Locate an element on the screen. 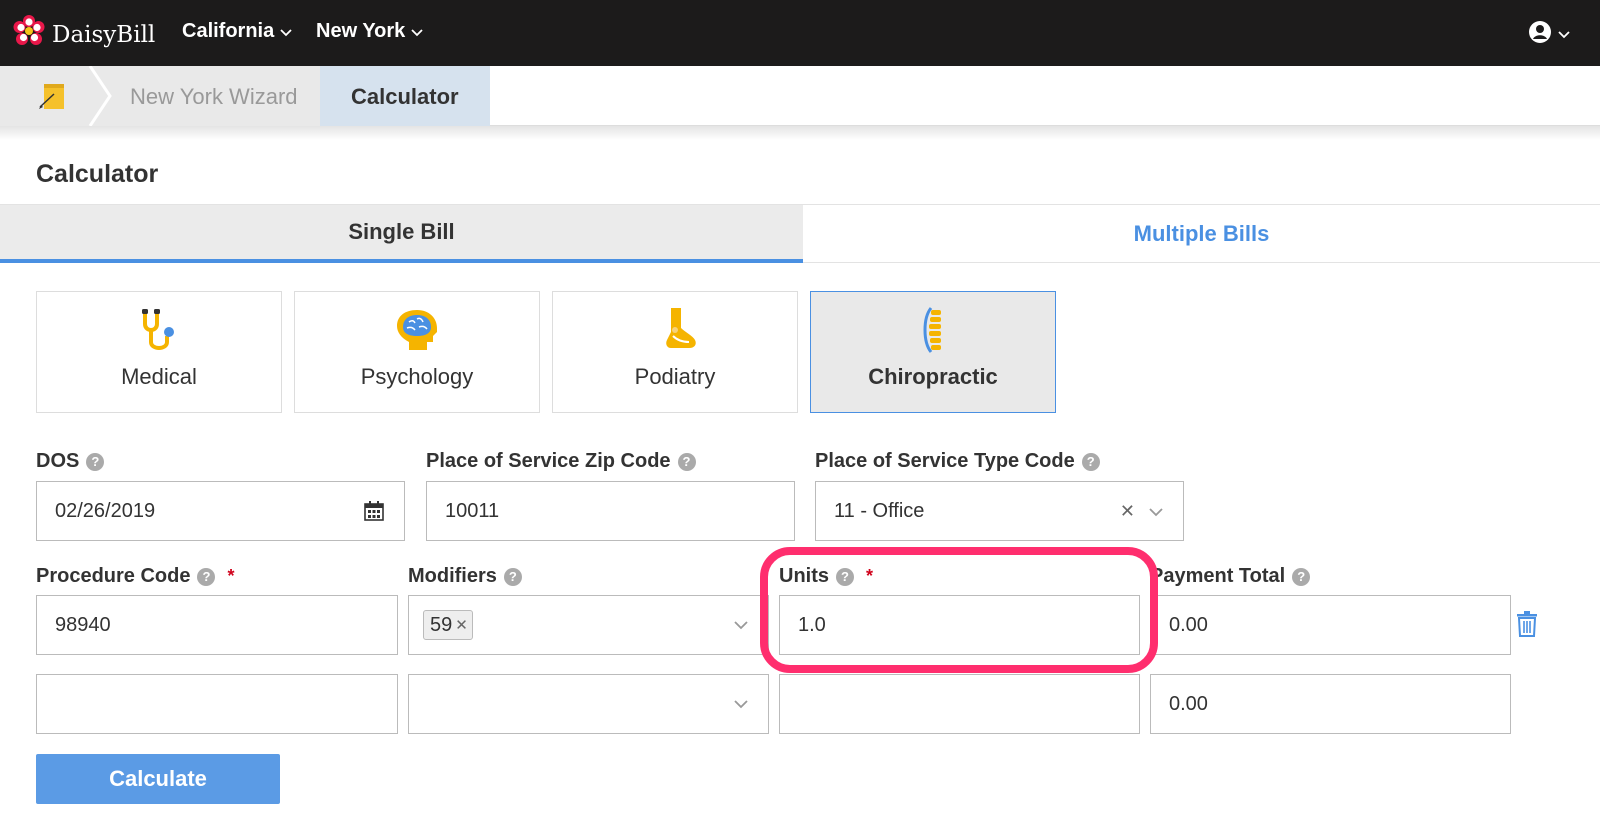 The image size is (1600, 838). pos-type-label: Place of Service Type Code ? is located at coordinates (957, 461).